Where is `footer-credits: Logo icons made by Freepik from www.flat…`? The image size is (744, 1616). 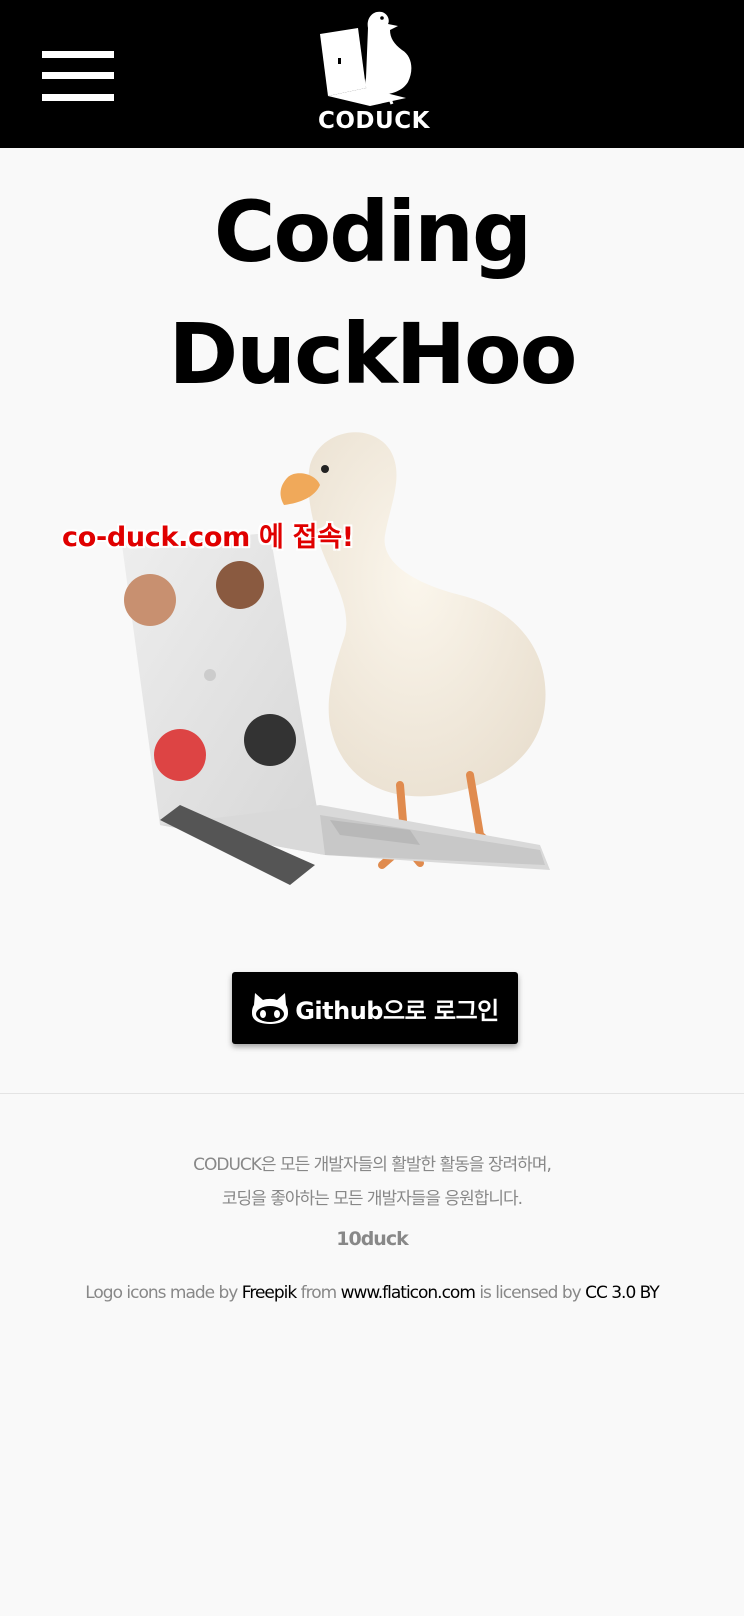 footer-credits: Logo icons made by Freepik from www.flat… is located at coordinates (372, 1293).